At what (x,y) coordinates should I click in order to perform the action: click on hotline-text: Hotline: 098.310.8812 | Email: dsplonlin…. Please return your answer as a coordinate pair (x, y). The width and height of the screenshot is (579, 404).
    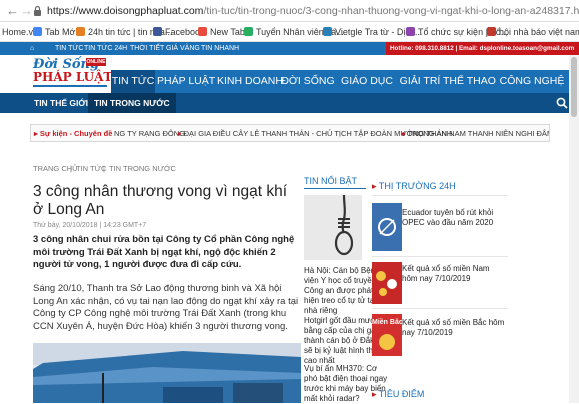
    Looking at the image, I should click on (482, 48).